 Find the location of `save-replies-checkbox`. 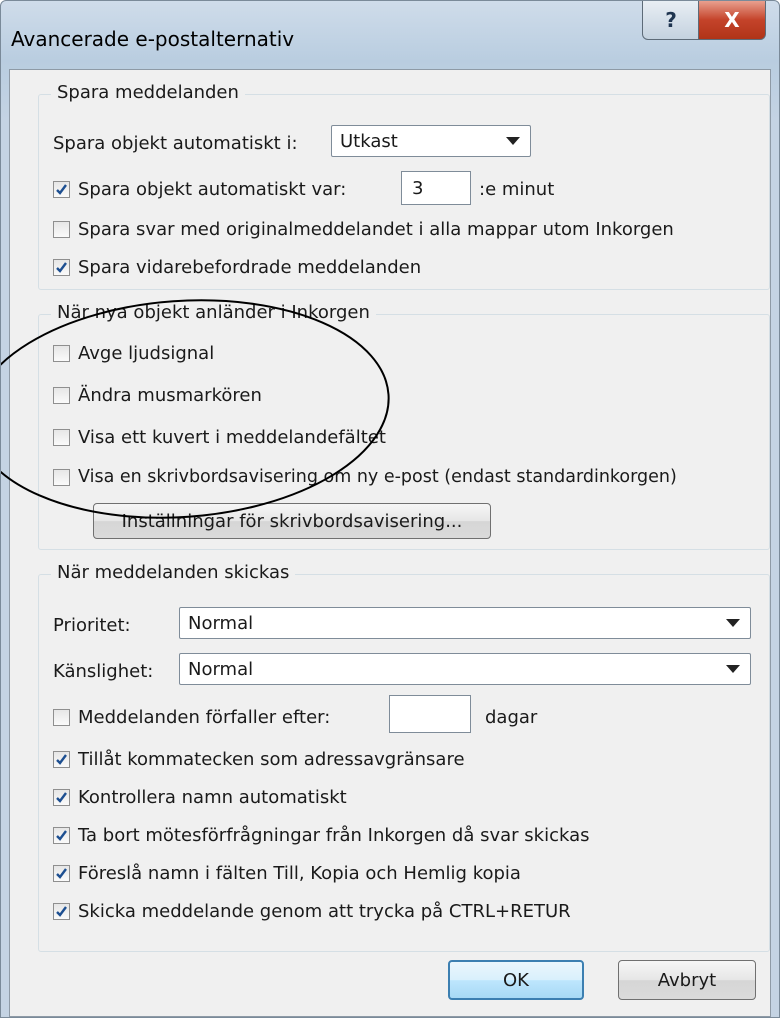

save-replies-checkbox is located at coordinates (61, 229).